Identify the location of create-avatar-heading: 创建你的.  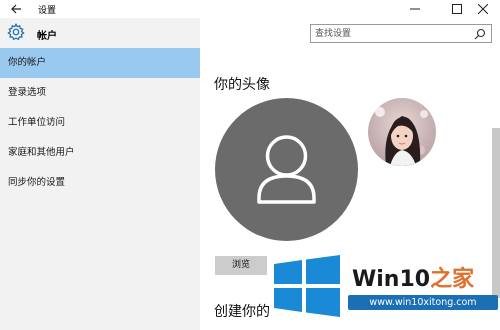
(242, 312).